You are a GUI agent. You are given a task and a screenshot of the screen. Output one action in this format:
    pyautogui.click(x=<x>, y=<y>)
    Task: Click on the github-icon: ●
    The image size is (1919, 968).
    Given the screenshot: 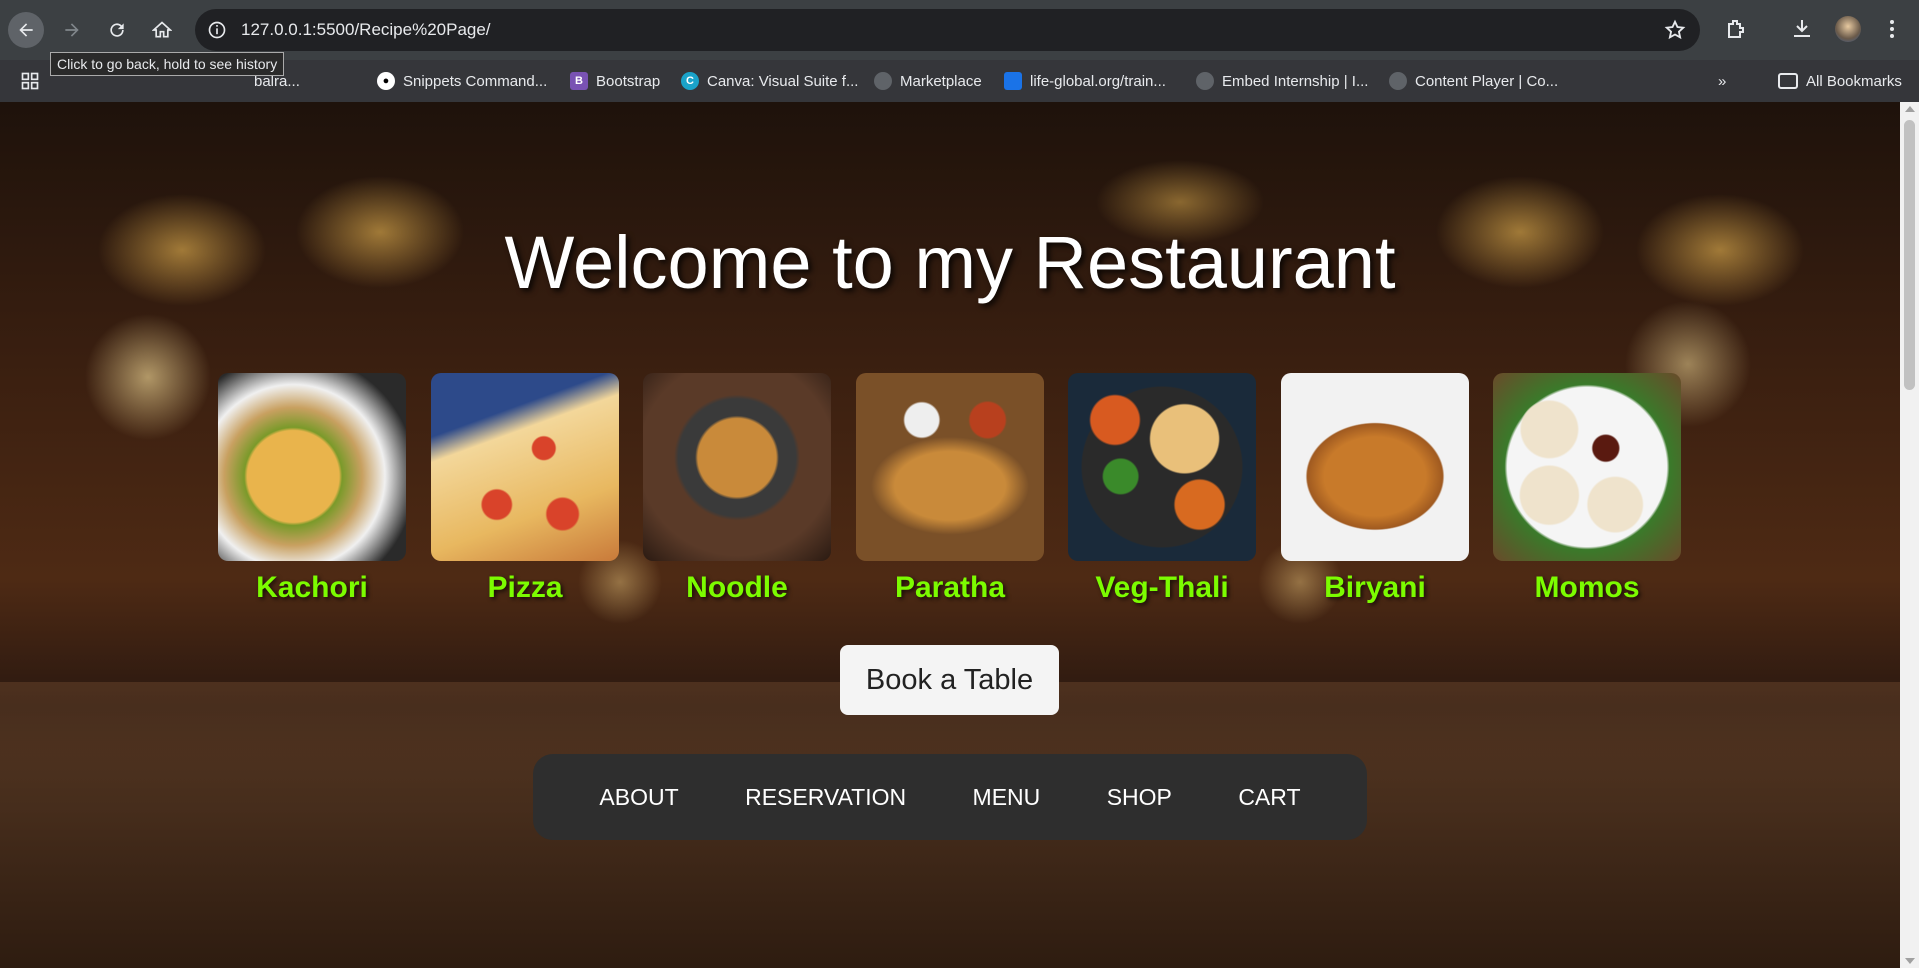 What is the action you would take?
    pyautogui.click(x=386, y=81)
    